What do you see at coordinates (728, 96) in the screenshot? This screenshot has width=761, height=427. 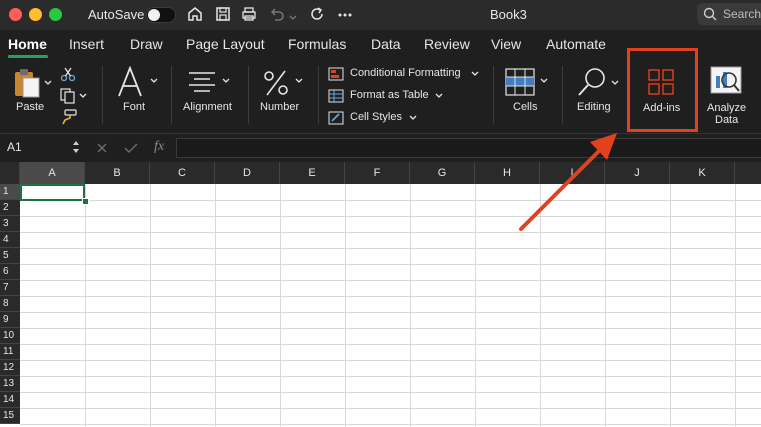 I see `analyze-data-button: Analyze Data` at bounding box center [728, 96].